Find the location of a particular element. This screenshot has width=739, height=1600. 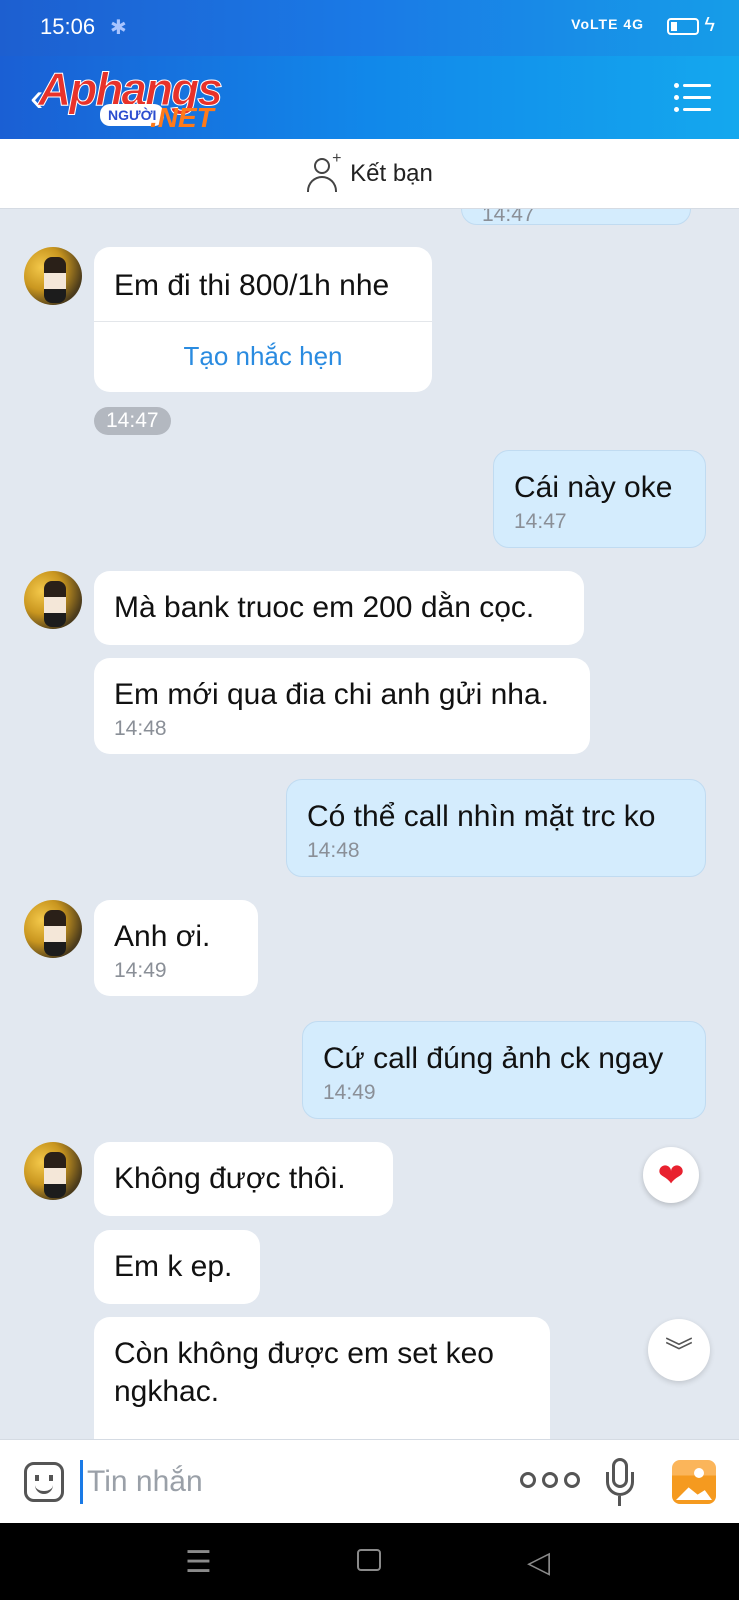

message-text: Mà bank truoc em 200 dằn cọc. is located at coordinates (324, 607).